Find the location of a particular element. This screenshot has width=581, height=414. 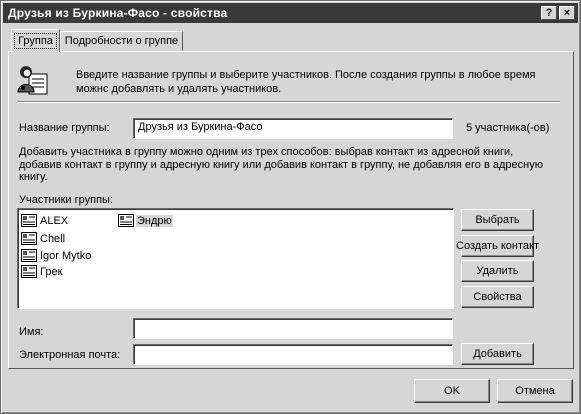

instructions-line-3: книгу. is located at coordinates (33, 177).